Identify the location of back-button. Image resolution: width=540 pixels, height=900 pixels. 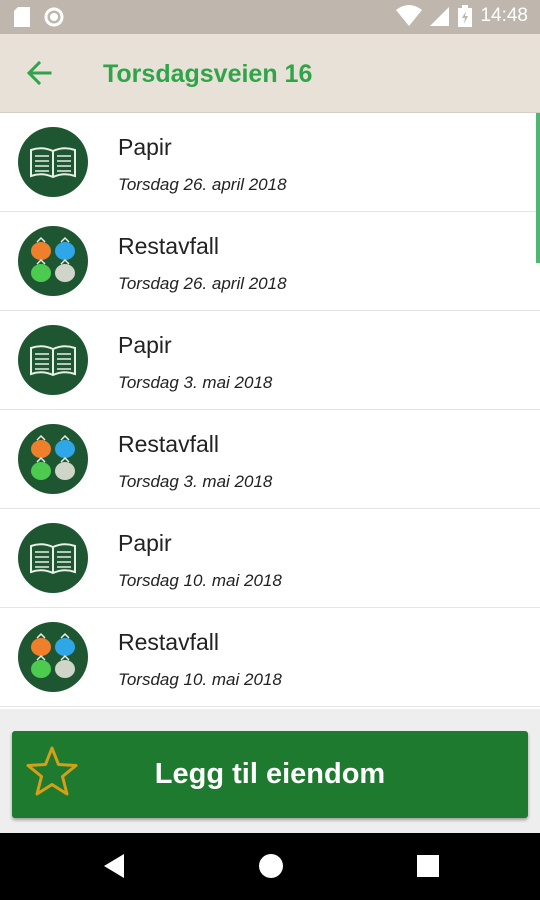
(39, 73).